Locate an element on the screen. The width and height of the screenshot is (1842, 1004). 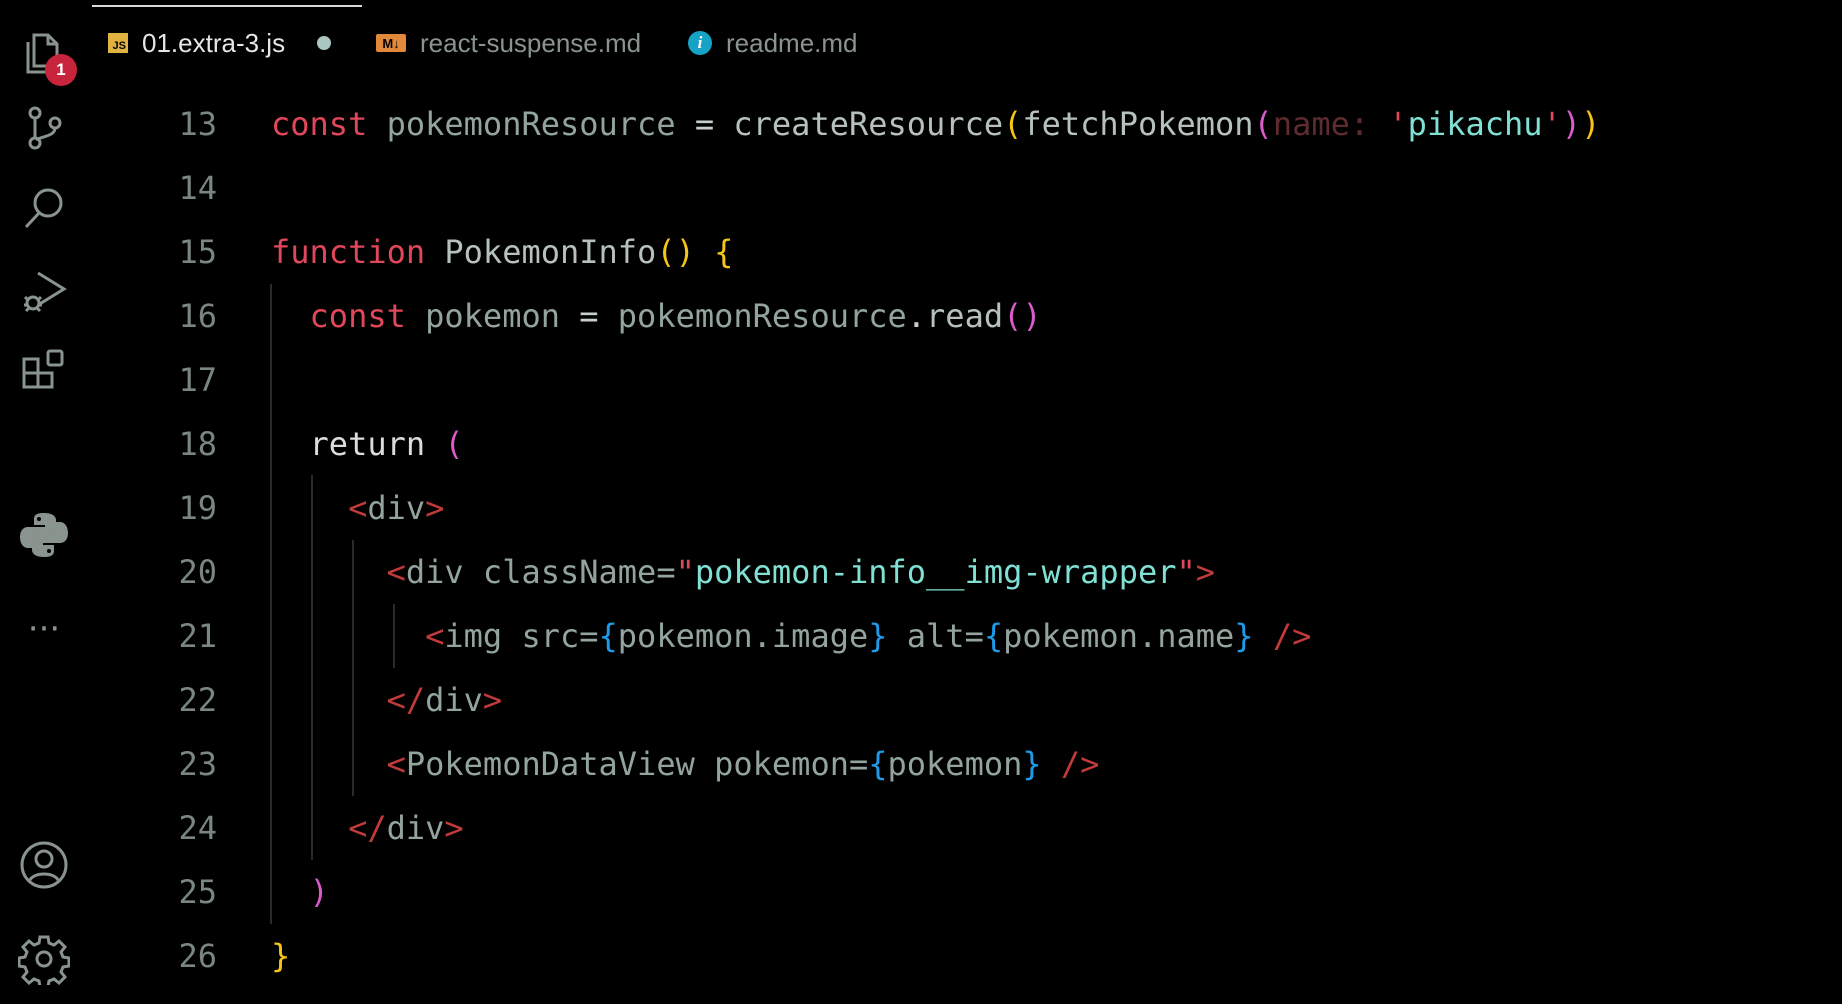
code-token: read is located at coordinates (965, 316).